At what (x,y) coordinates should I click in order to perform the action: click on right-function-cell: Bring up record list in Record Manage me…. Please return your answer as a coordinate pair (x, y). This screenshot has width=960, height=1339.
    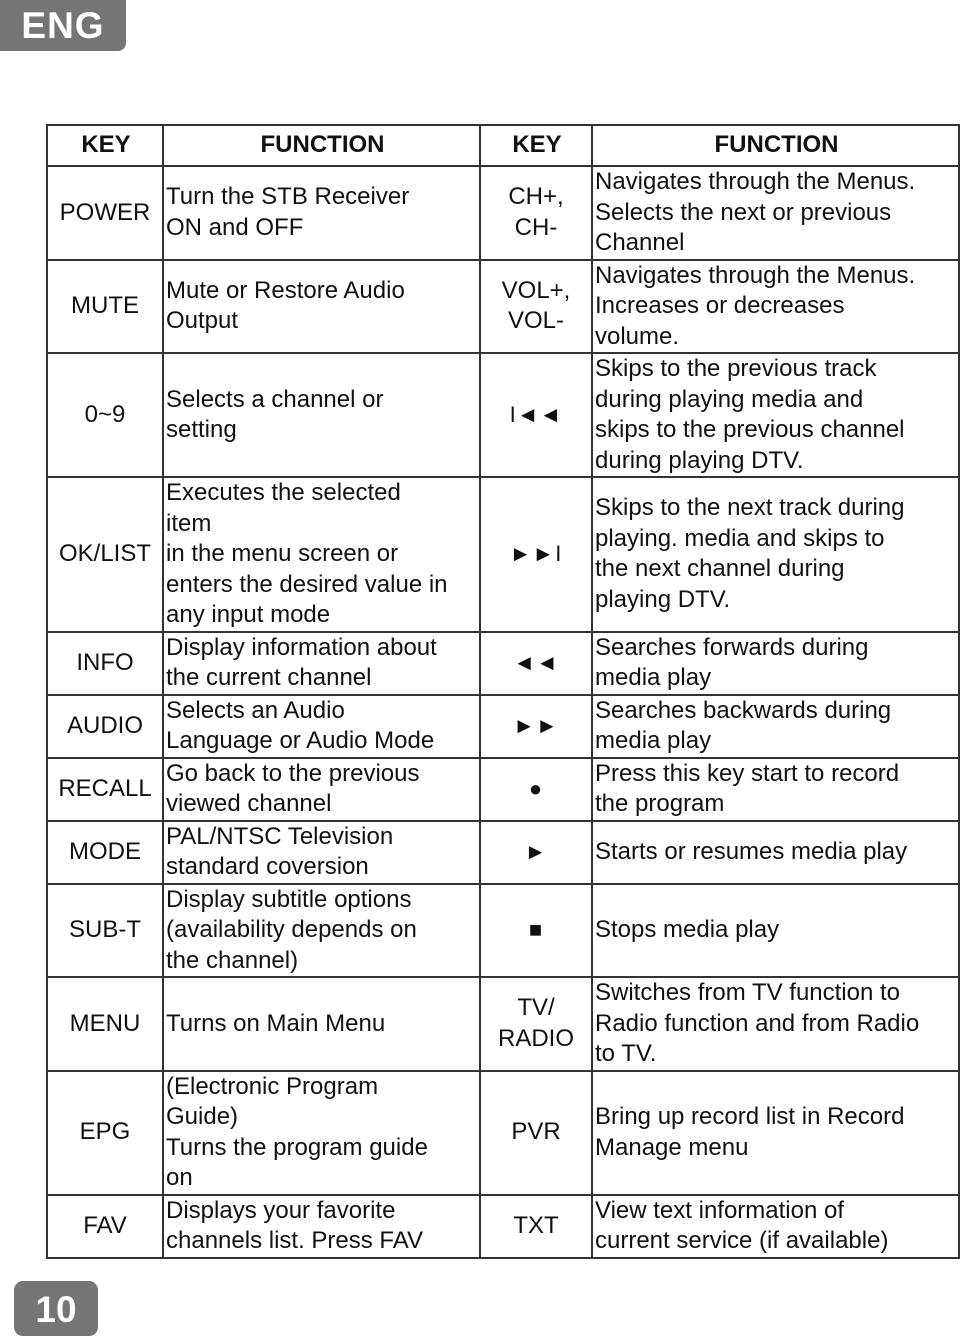
    Looking at the image, I should click on (775, 1132).